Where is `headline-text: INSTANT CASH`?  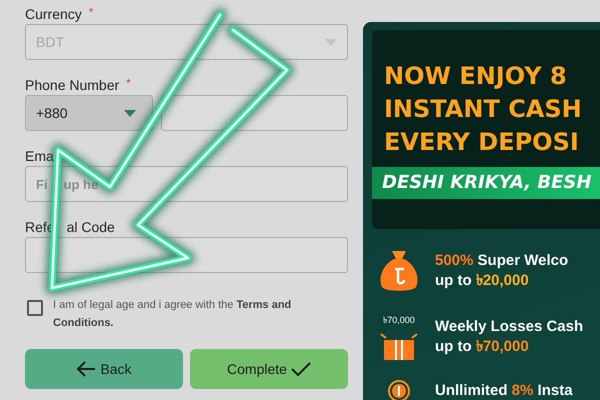 headline-text: INSTANT CASH is located at coordinates (483, 109).